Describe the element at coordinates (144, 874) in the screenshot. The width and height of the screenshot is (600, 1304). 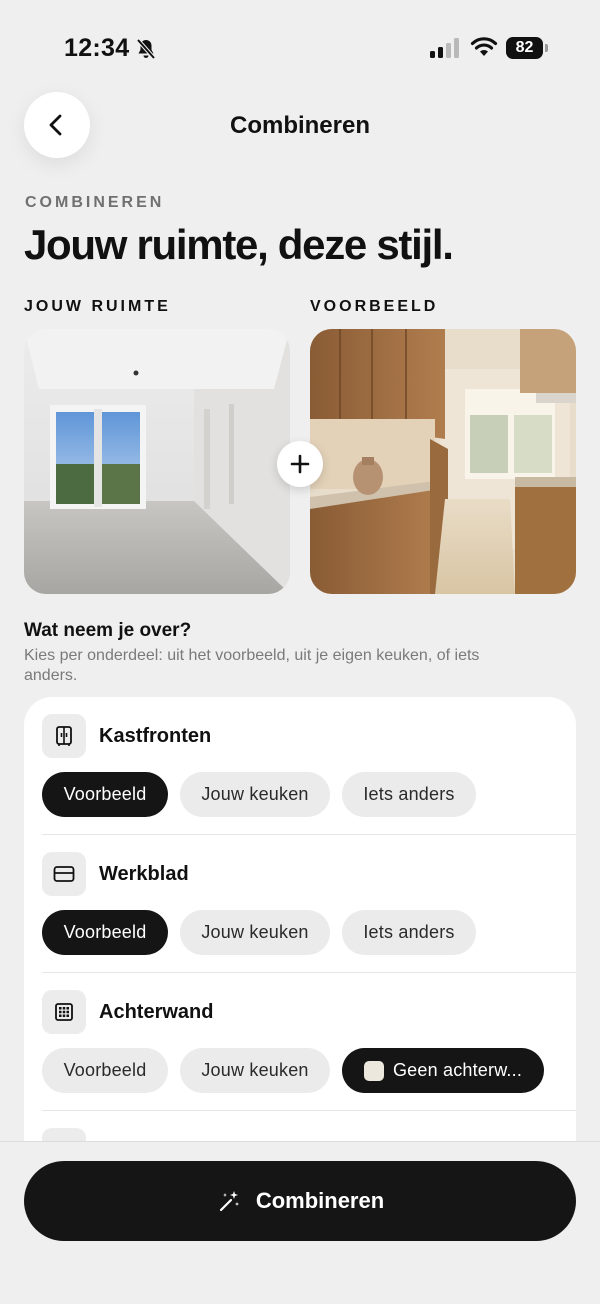
I see `option-label: Werkblad` at that location.